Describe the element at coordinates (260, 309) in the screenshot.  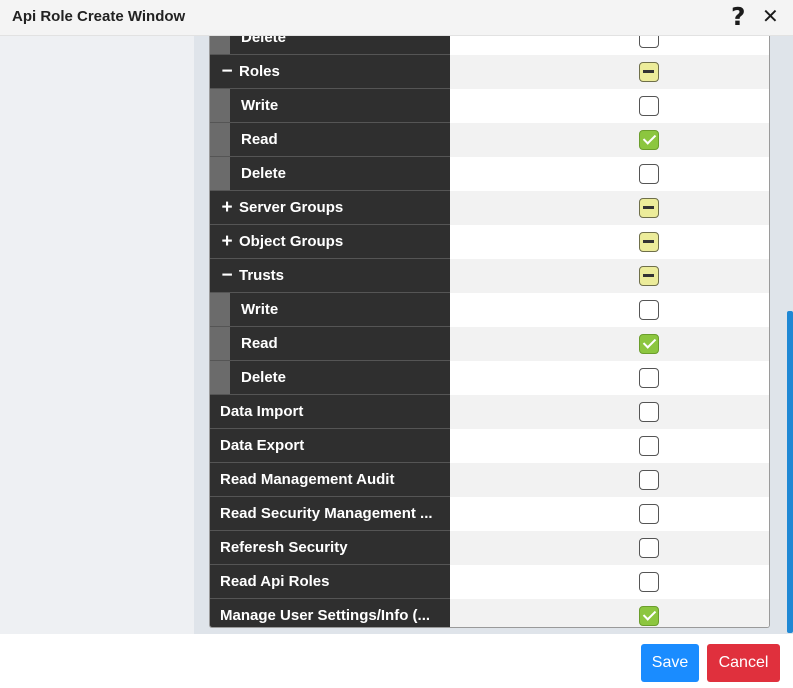
I see `permission-label: Write` at that location.